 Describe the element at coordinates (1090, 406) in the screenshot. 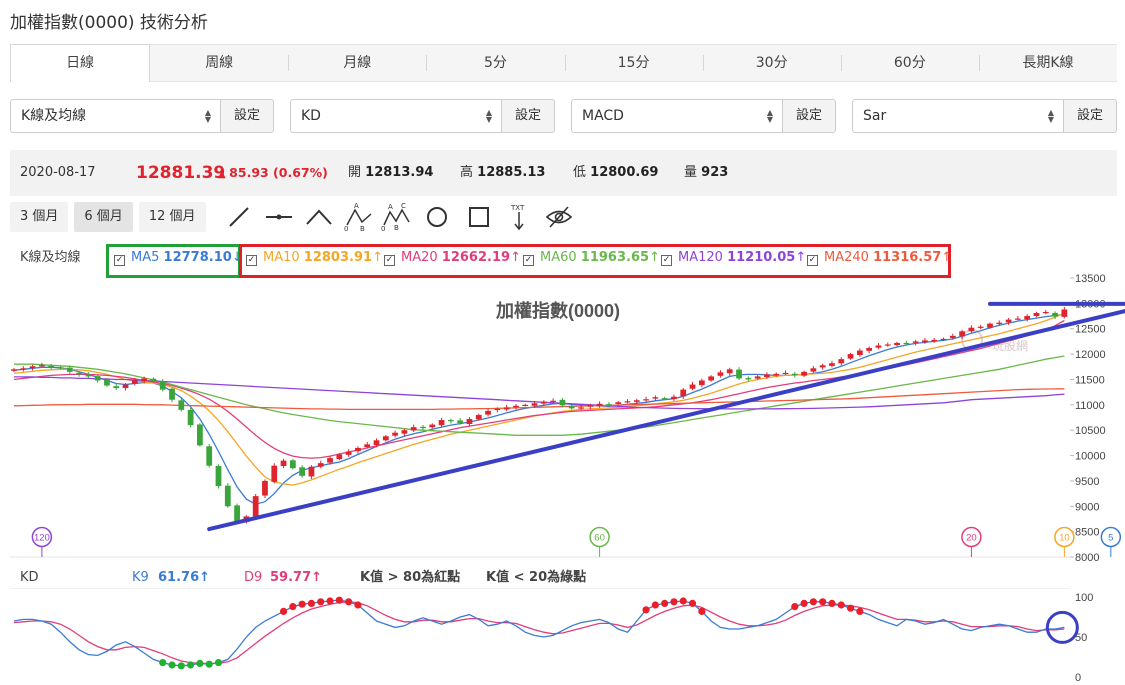

I see `y-tick-label: 11000` at that location.